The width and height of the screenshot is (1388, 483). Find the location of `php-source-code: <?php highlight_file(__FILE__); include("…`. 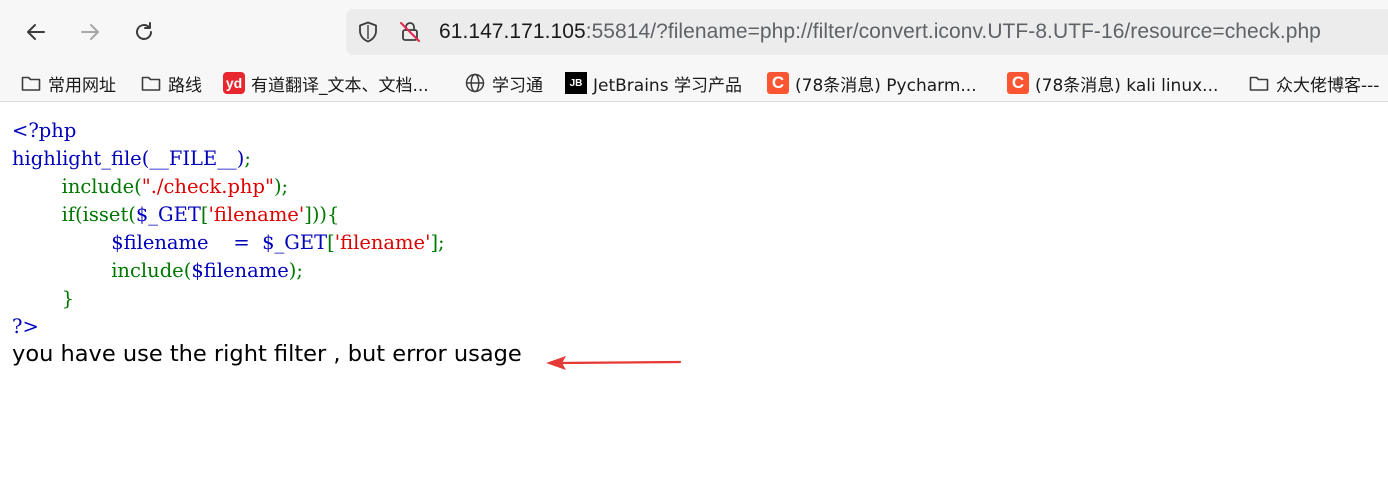

php-source-code: <?php highlight_file(__FILE__); include("… is located at coordinates (228, 229).